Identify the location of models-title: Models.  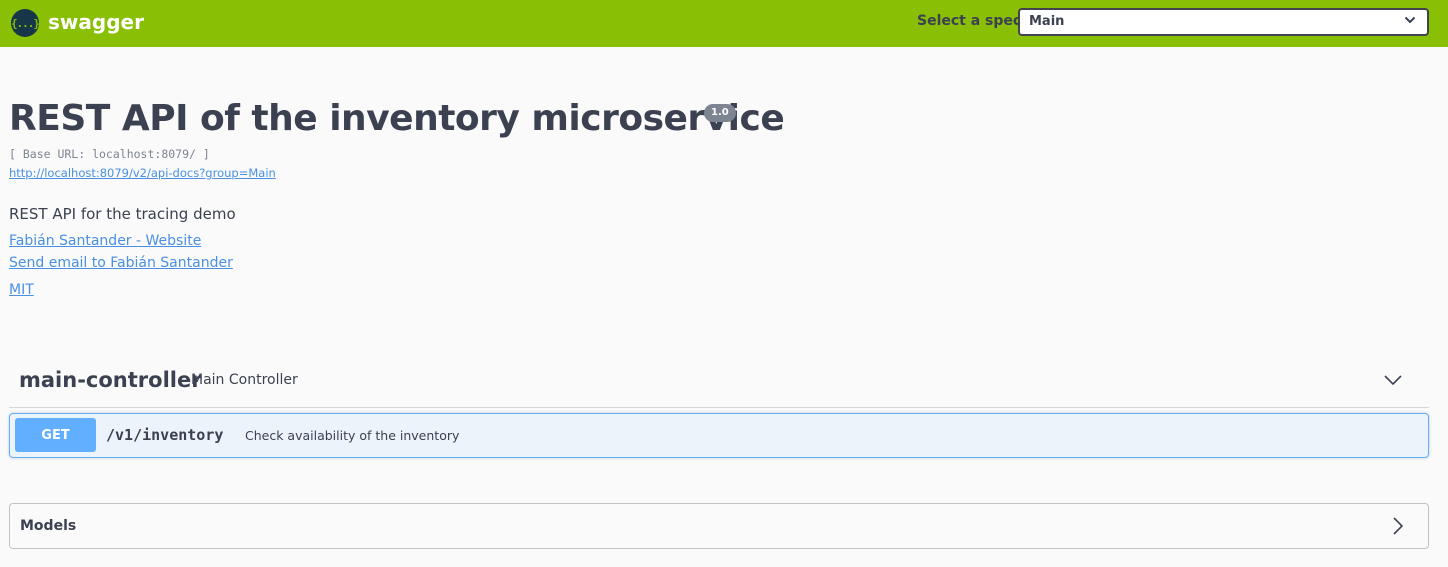
(48, 526).